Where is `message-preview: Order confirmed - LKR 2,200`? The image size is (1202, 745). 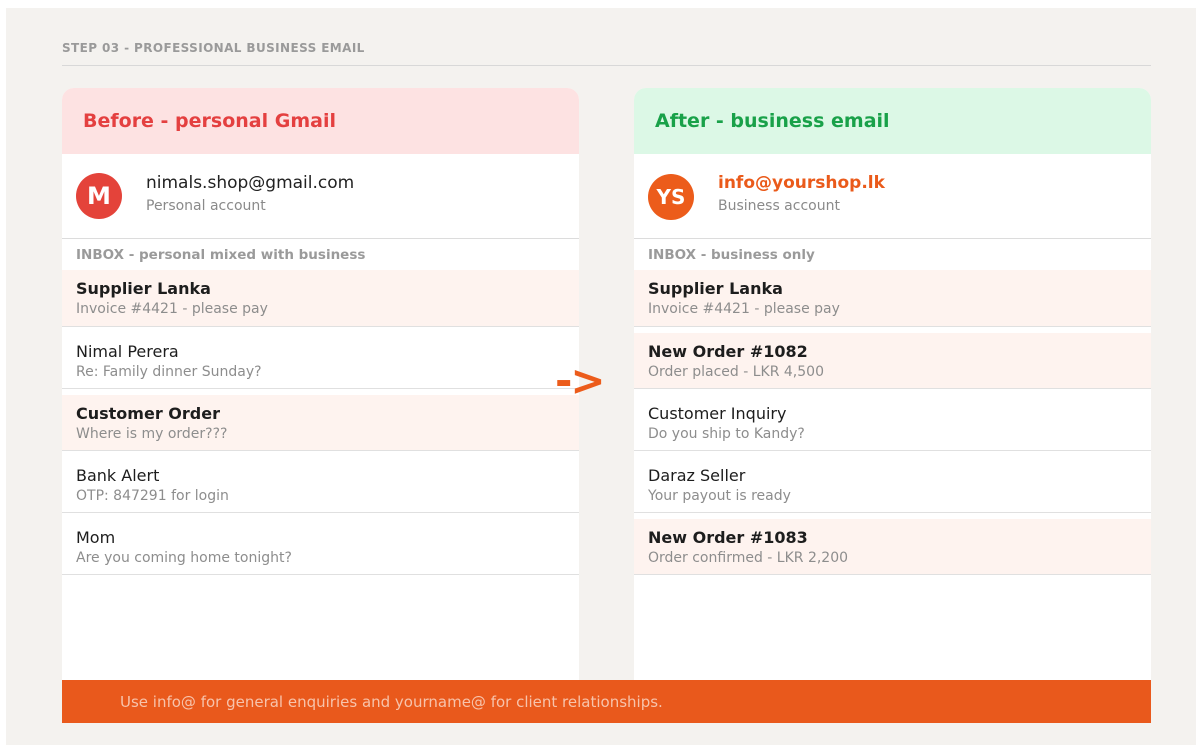 message-preview: Order confirmed - LKR 2,200 is located at coordinates (748, 558).